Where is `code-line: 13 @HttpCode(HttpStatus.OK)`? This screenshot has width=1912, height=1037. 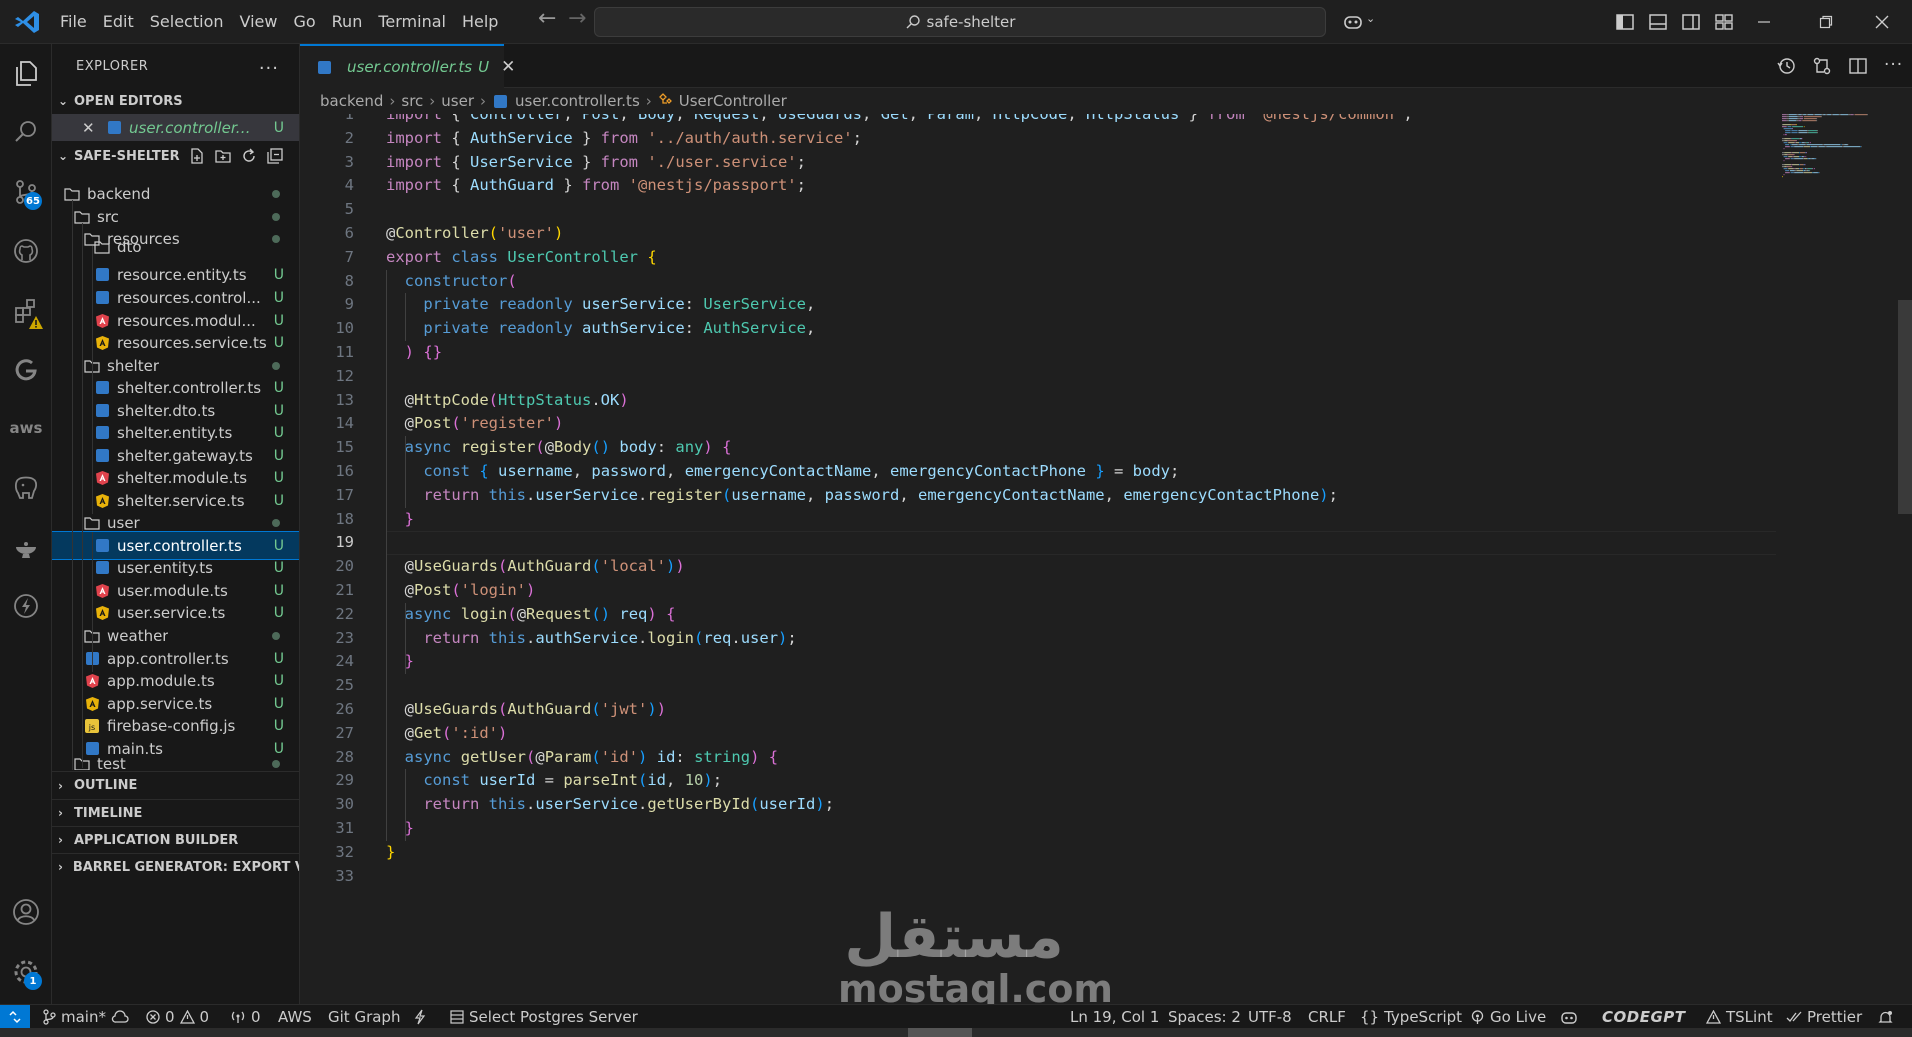 code-line: 13 @HttpCode(HttpStatus.OK) is located at coordinates (1035, 401).